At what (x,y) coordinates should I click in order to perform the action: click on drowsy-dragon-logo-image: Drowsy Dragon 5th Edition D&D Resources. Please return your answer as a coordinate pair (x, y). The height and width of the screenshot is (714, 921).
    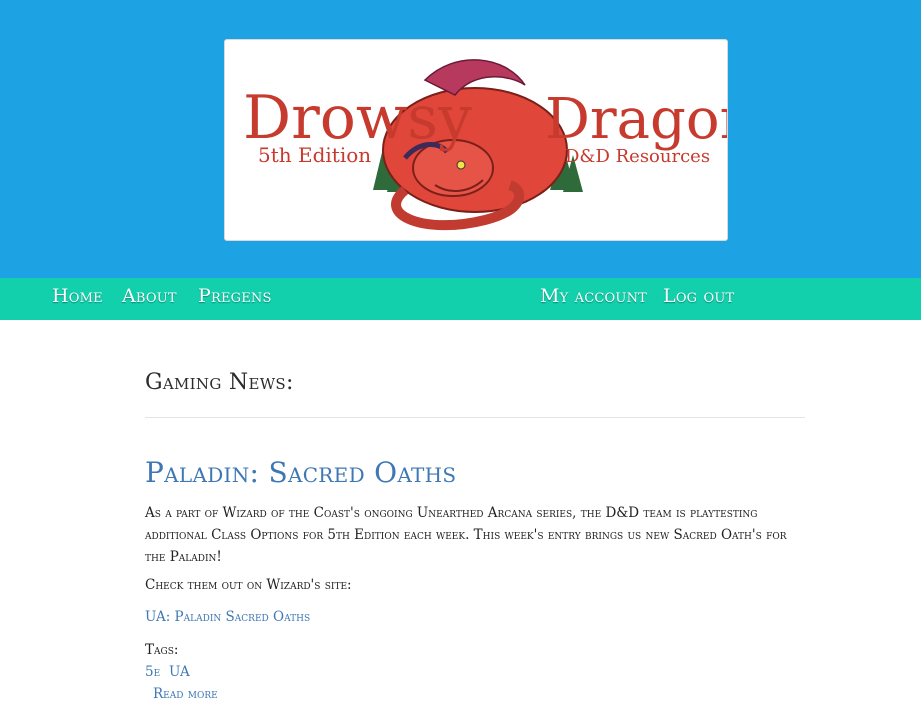
    Looking at the image, I should click on (485, 145).